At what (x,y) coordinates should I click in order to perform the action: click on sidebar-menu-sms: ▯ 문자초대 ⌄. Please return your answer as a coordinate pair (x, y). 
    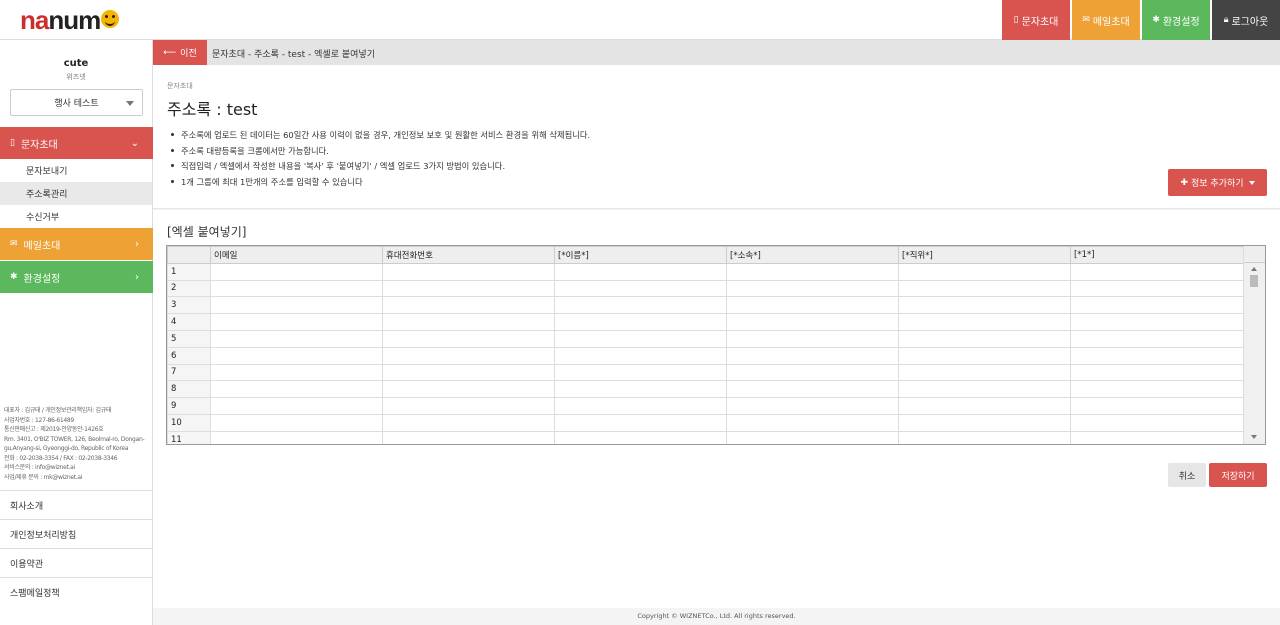
    Looking at the image, I should click on (76, 143).